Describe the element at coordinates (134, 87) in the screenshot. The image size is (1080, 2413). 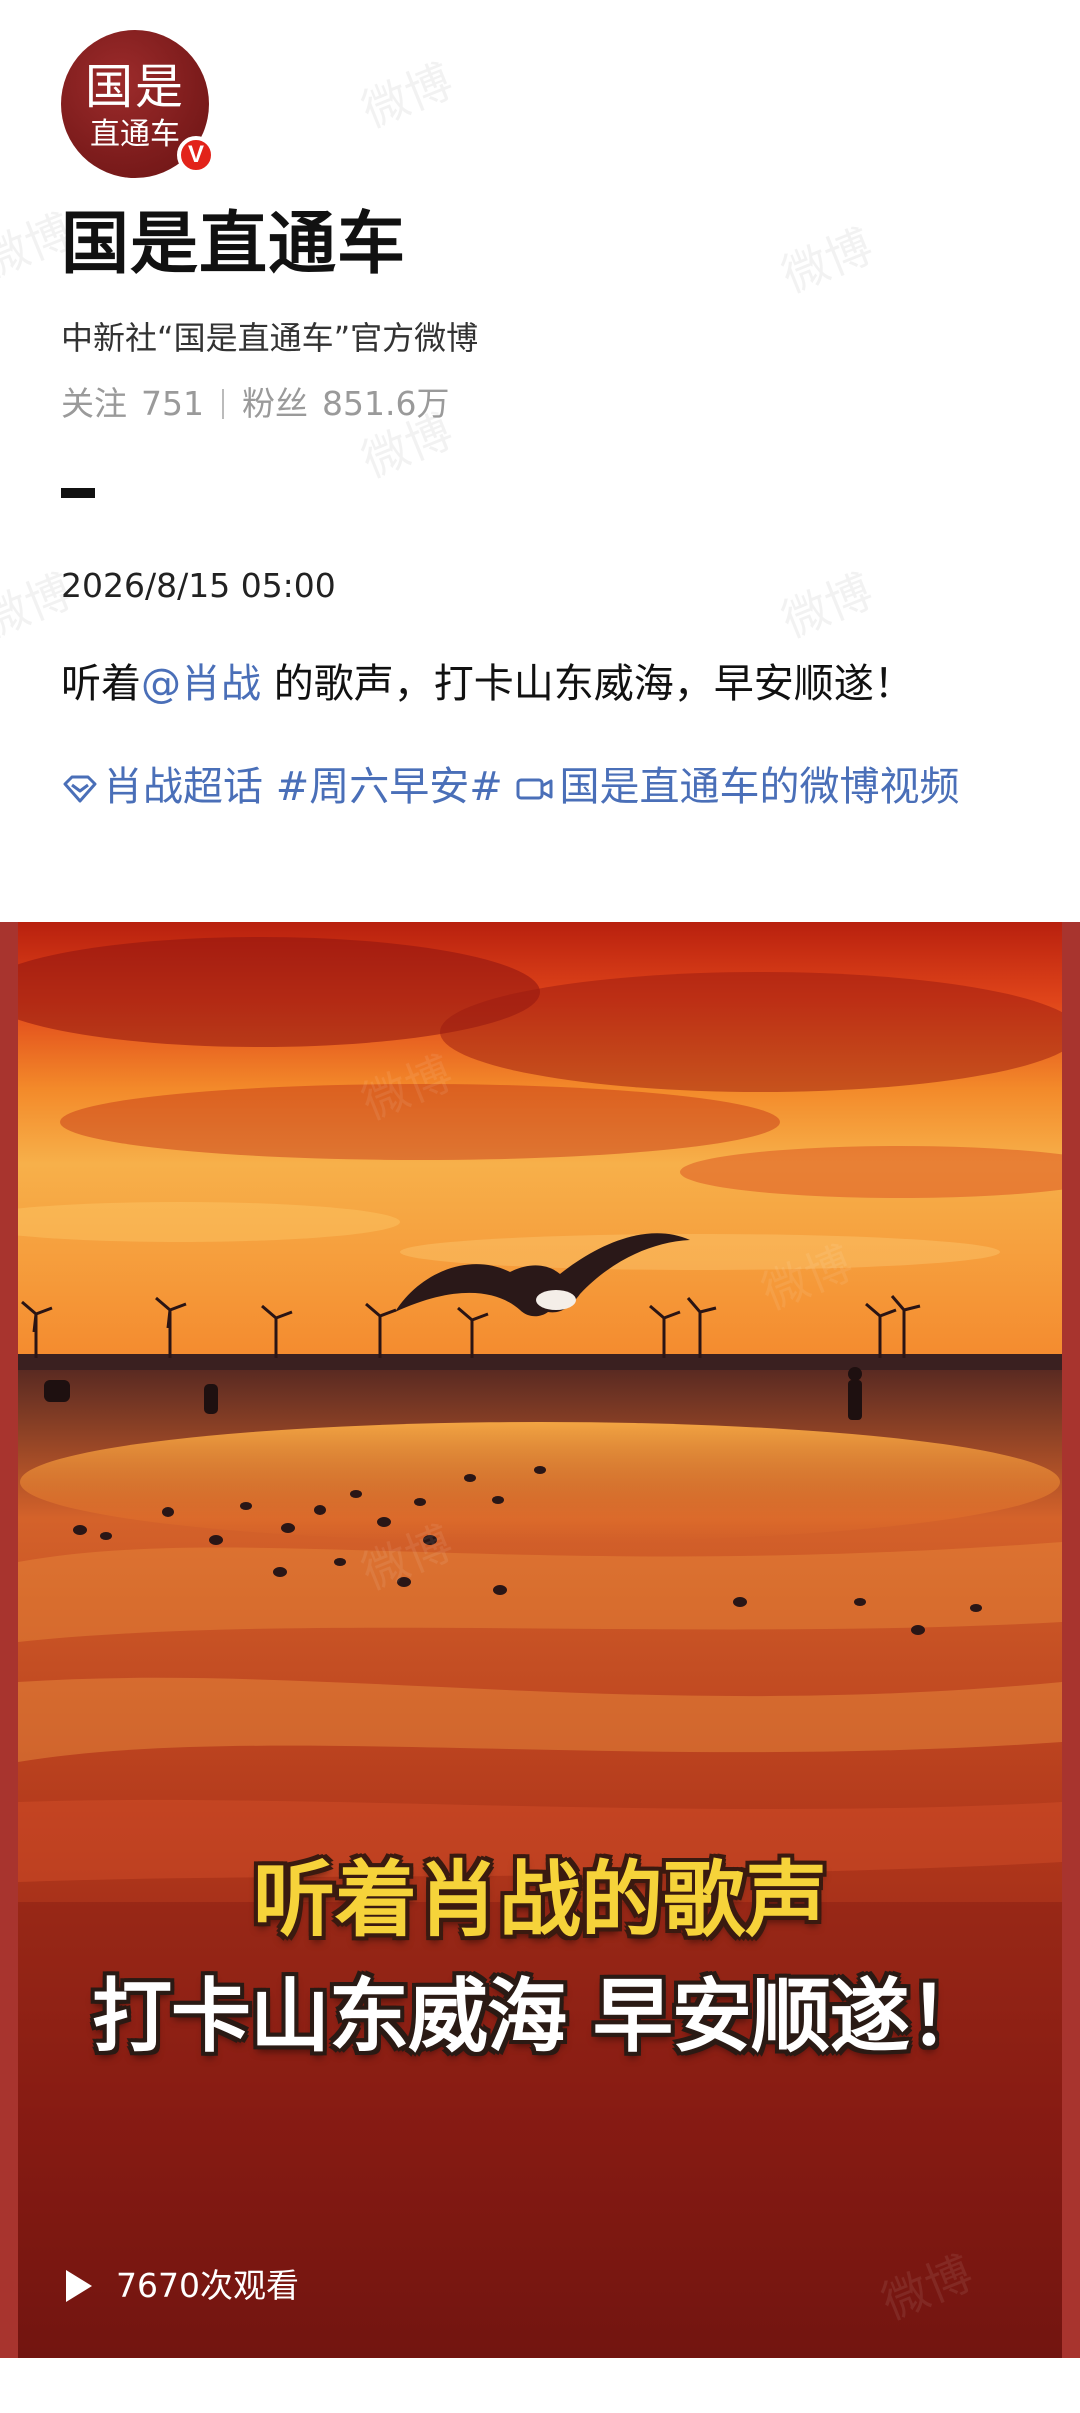
I see `avatar-text: 国是` at that location.